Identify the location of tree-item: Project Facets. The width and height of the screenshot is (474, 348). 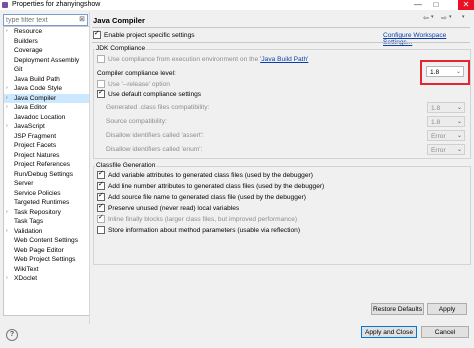
(46, 146).